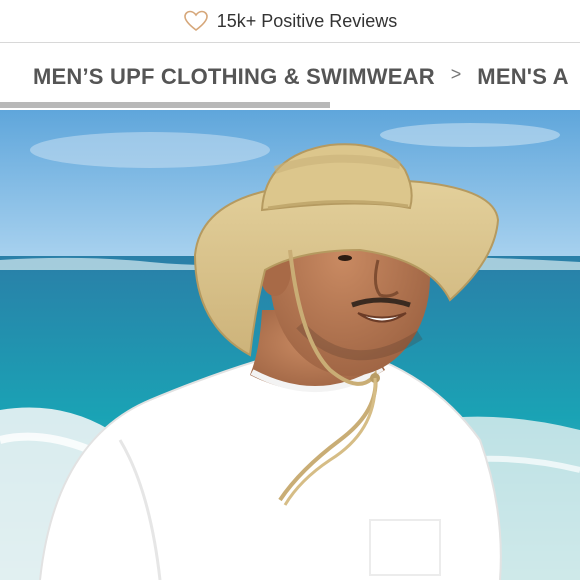 This screenshot has width=580, height=580. What do you see at coordinates (522, 77) in the screenshot?
I see `breadcrumb-mens-accessories: MEN'S A` at bounding box center [522, 77].